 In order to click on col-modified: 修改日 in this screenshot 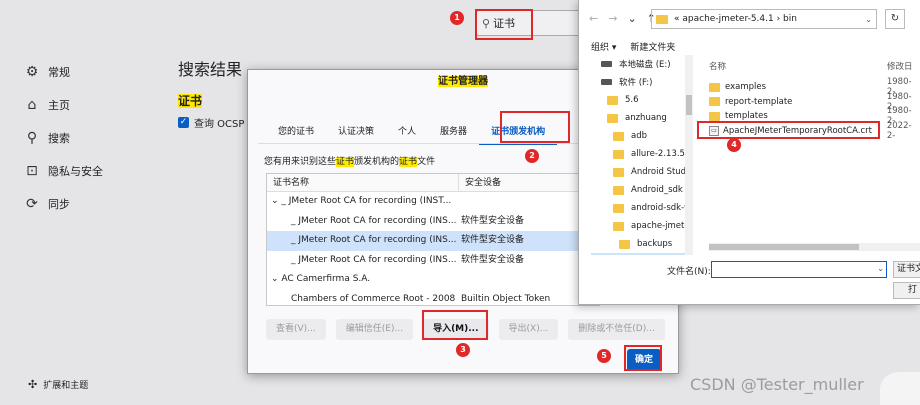, I will do `click(900, 66)`.